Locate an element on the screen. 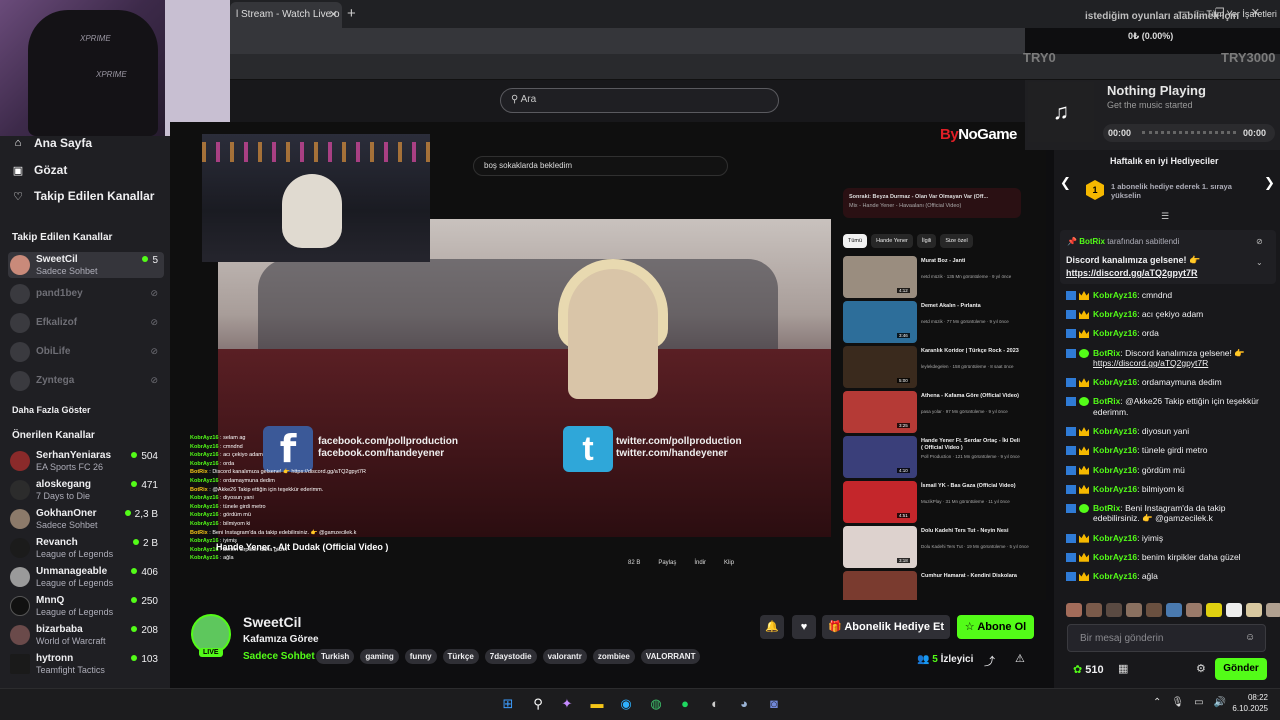 The image size is (1280, 720). chat-message-input: Bir mesaj gönderin is located at coordinates (1166, 638).